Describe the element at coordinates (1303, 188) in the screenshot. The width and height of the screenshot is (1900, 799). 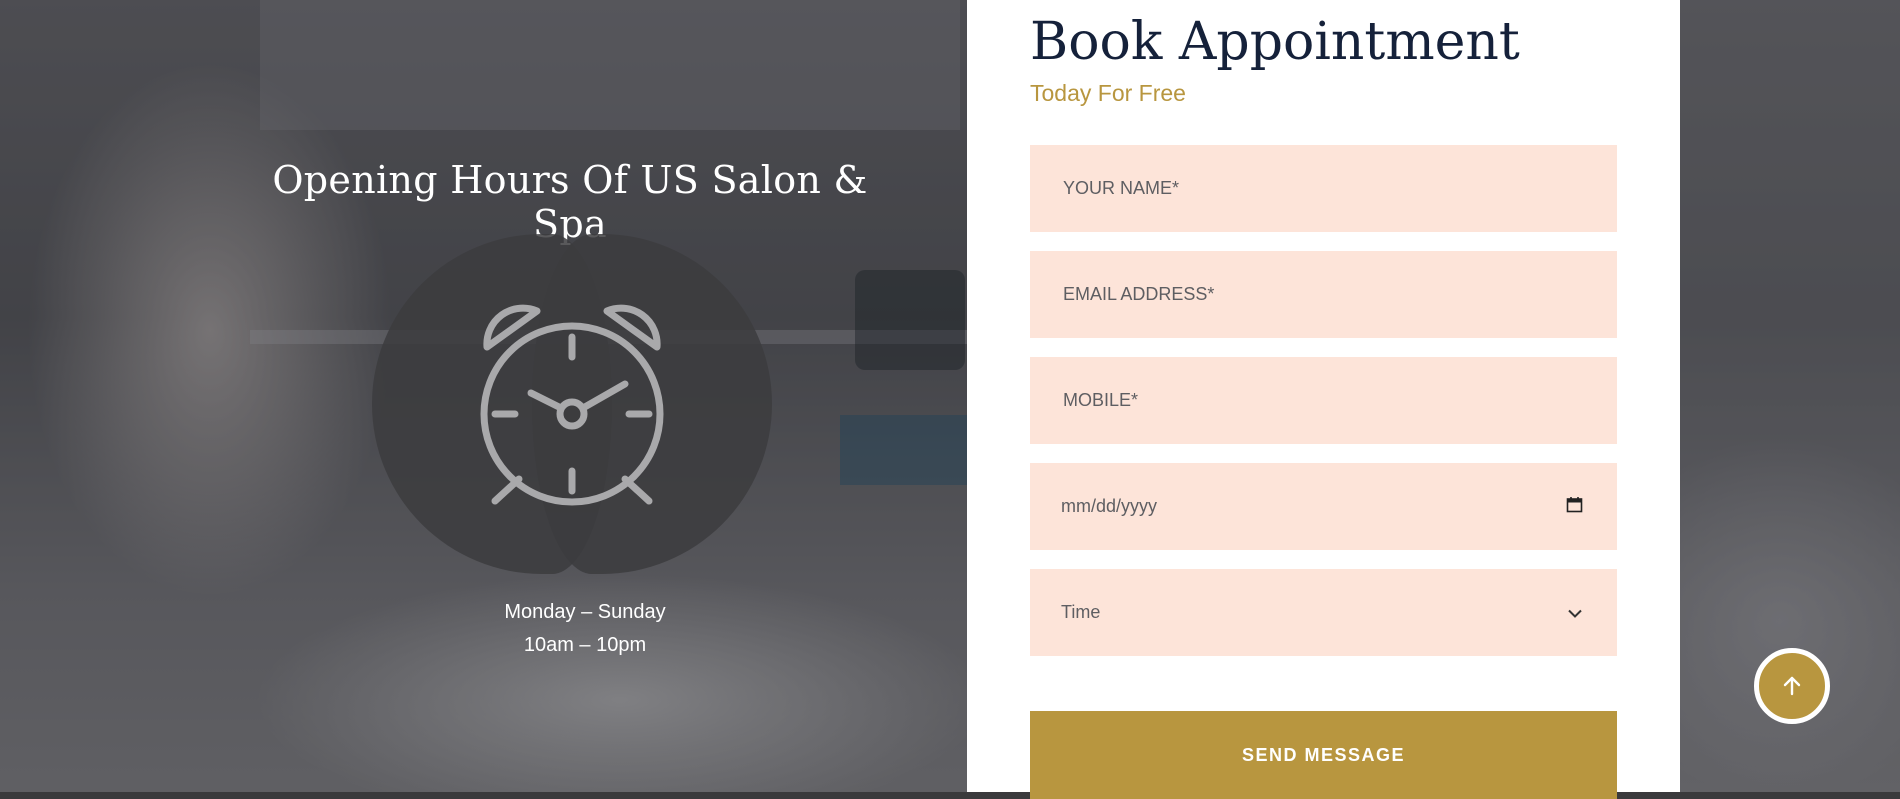
I see `name-input` at that location.